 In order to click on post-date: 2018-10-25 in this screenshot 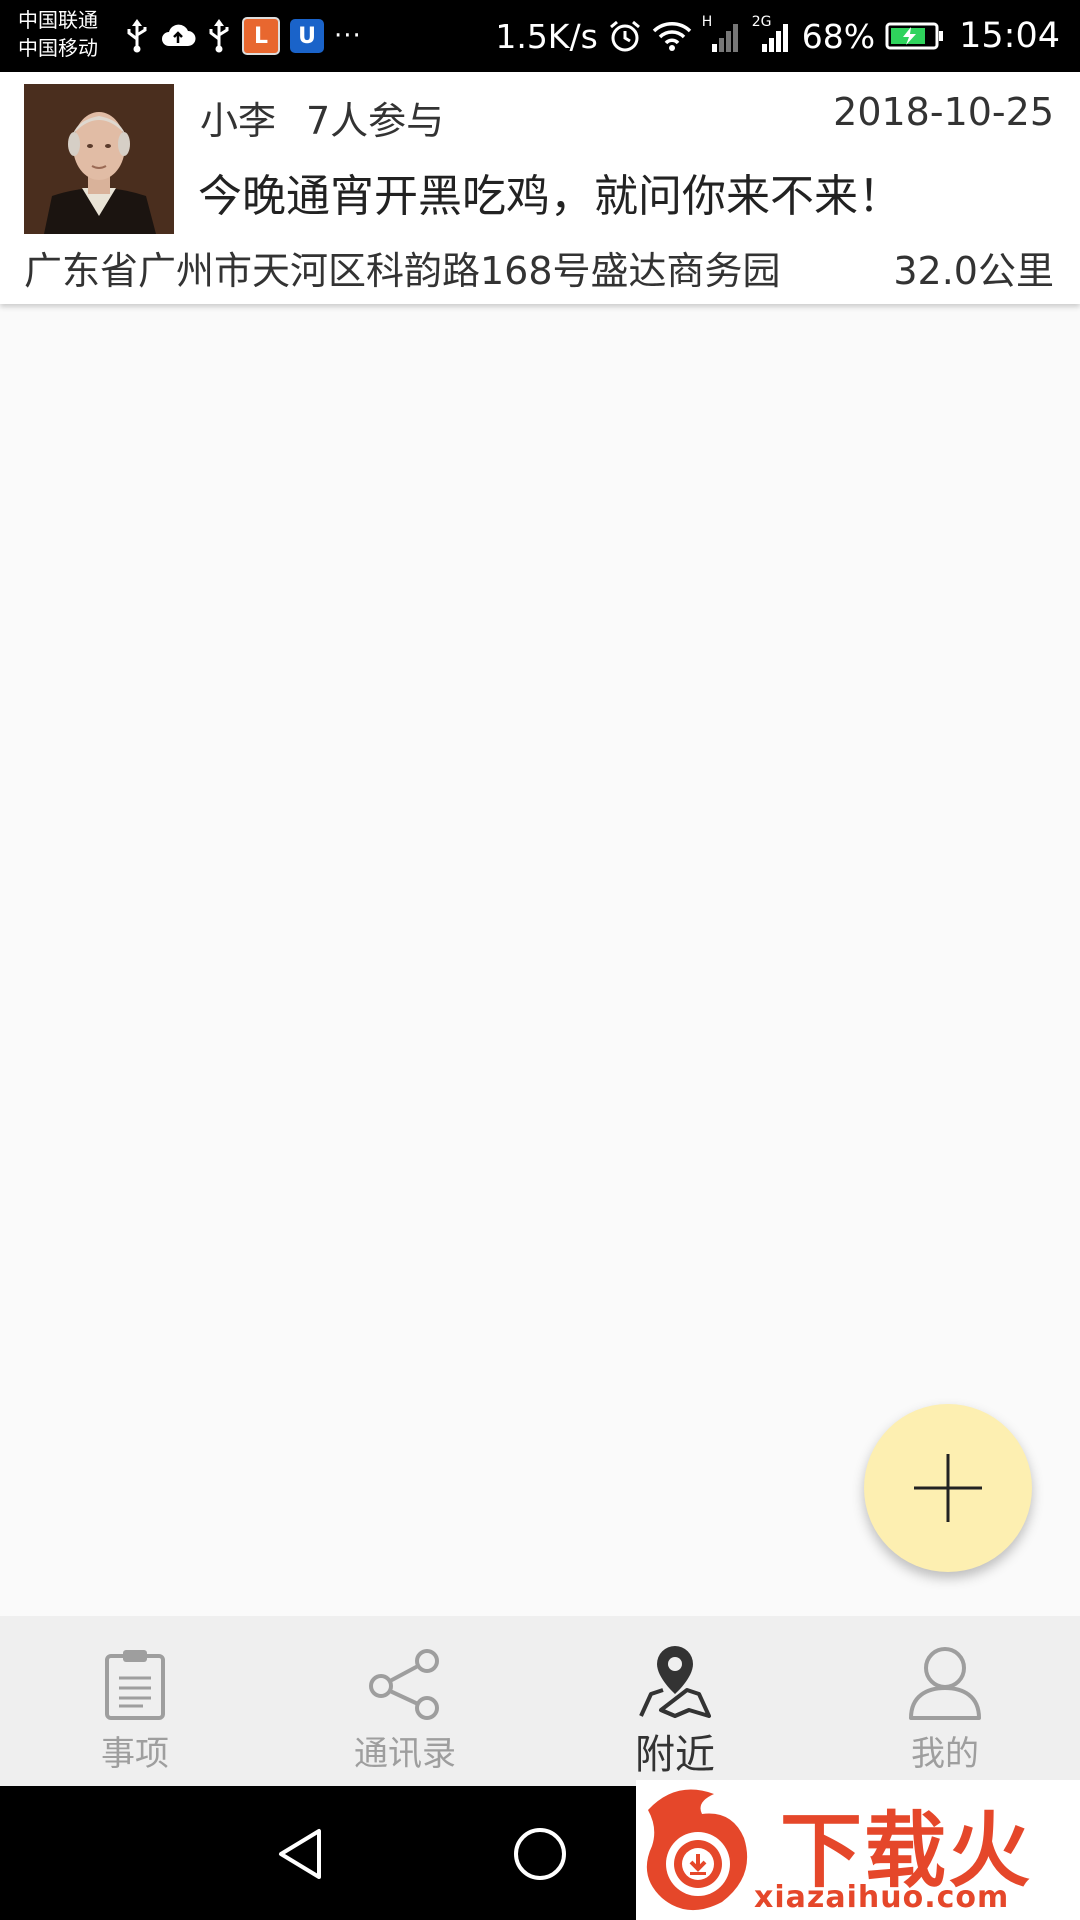, I will do `click(943, 112)`.